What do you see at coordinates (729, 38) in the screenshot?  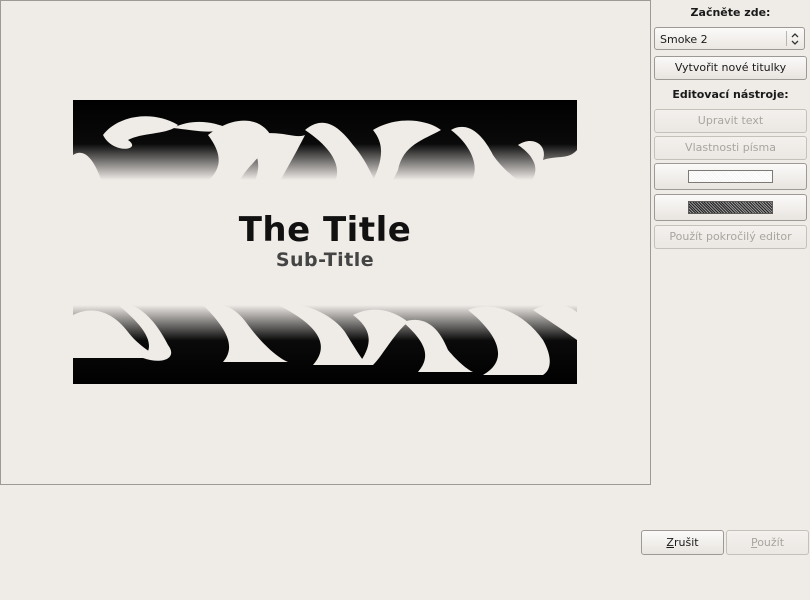 I see `template-combobox: Smoke 2` at bounding box center [729, 38].